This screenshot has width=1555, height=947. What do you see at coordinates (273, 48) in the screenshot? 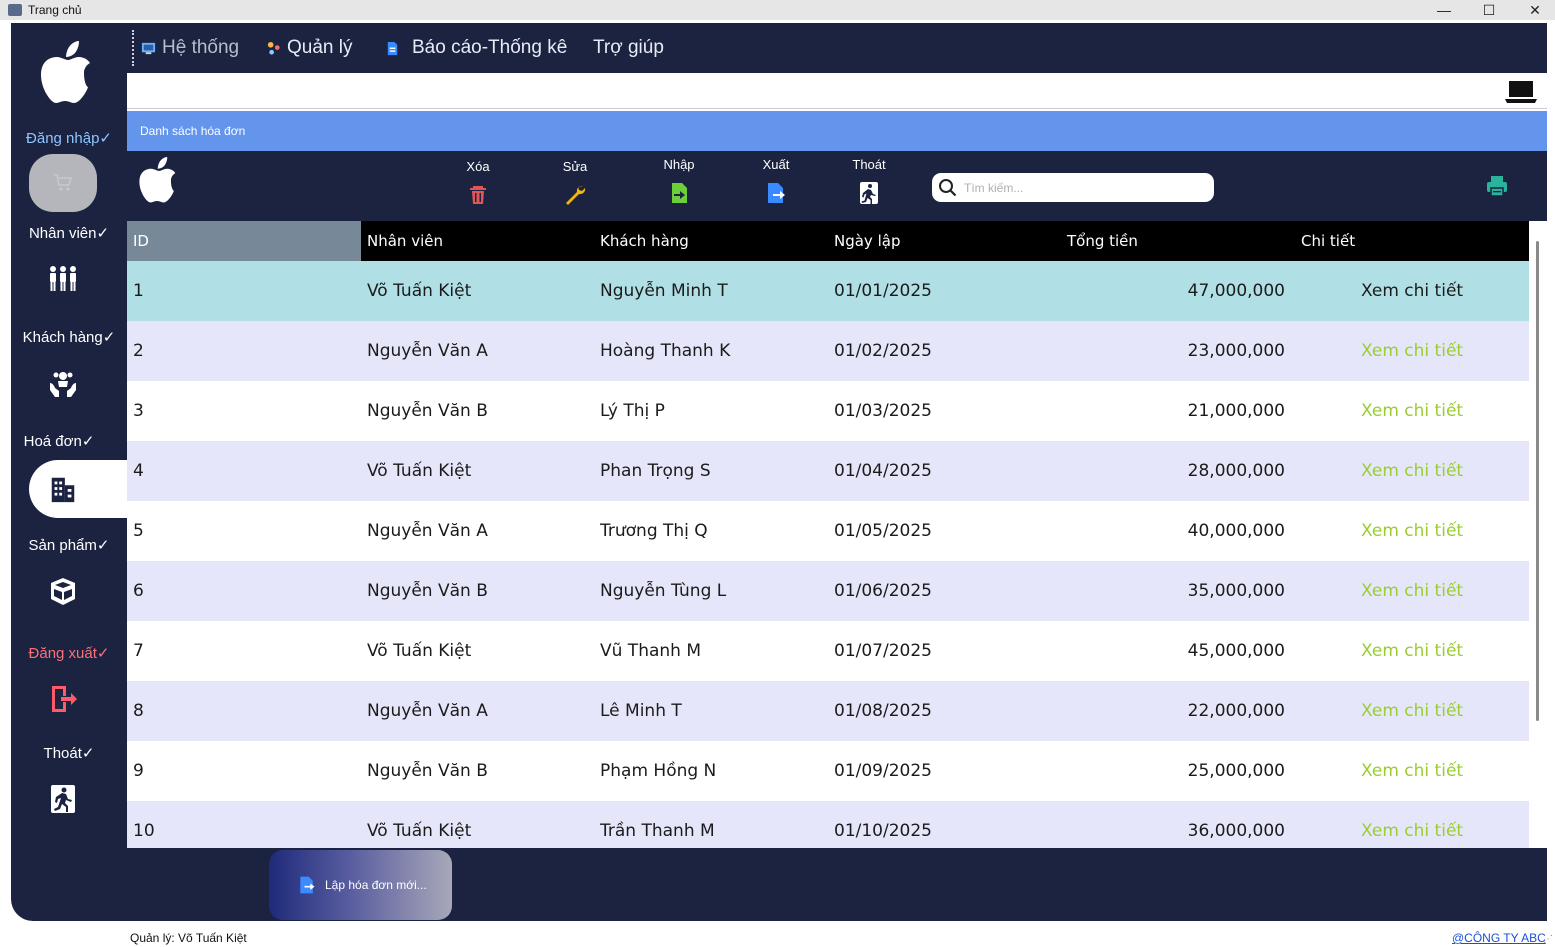
I see `manage-icon` at bounding box center [273, 48].